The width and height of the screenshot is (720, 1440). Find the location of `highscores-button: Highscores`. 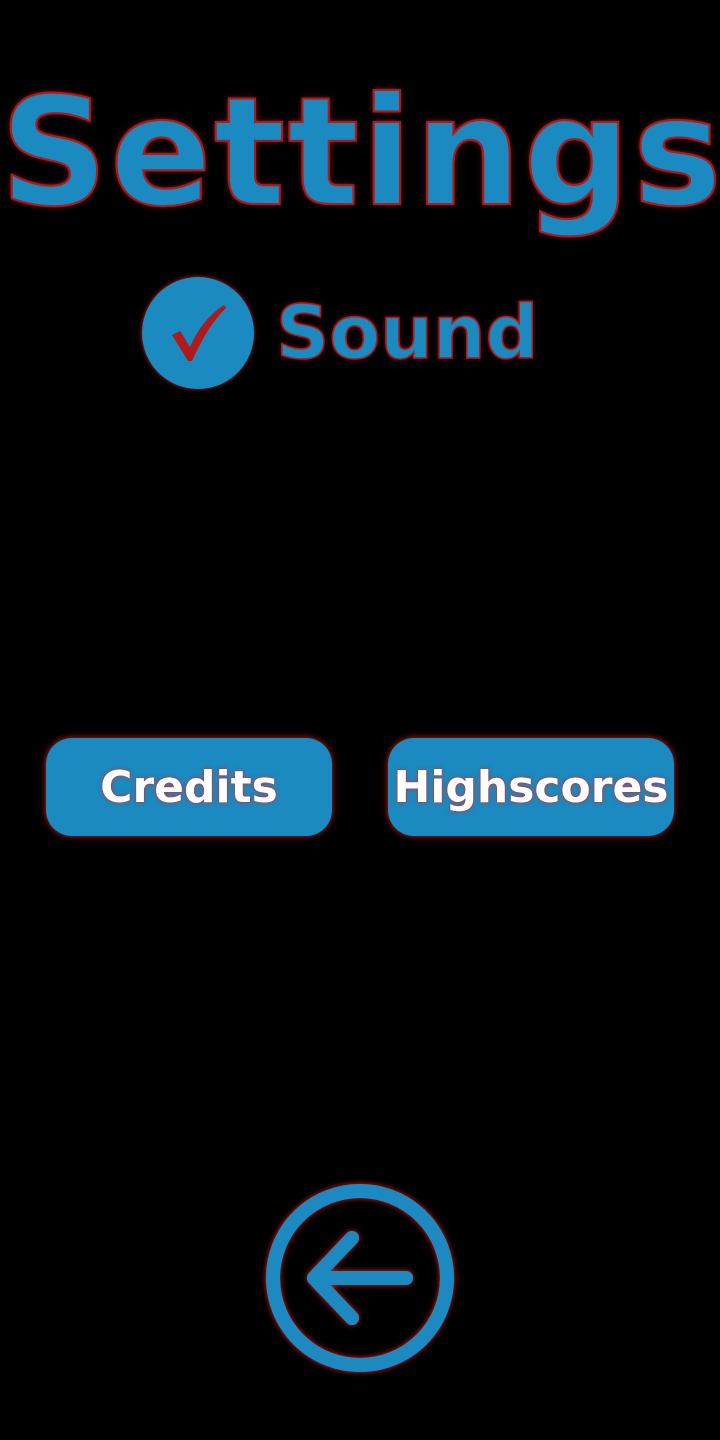

highscores-button: Highscores is located at coordinates (531, 787).